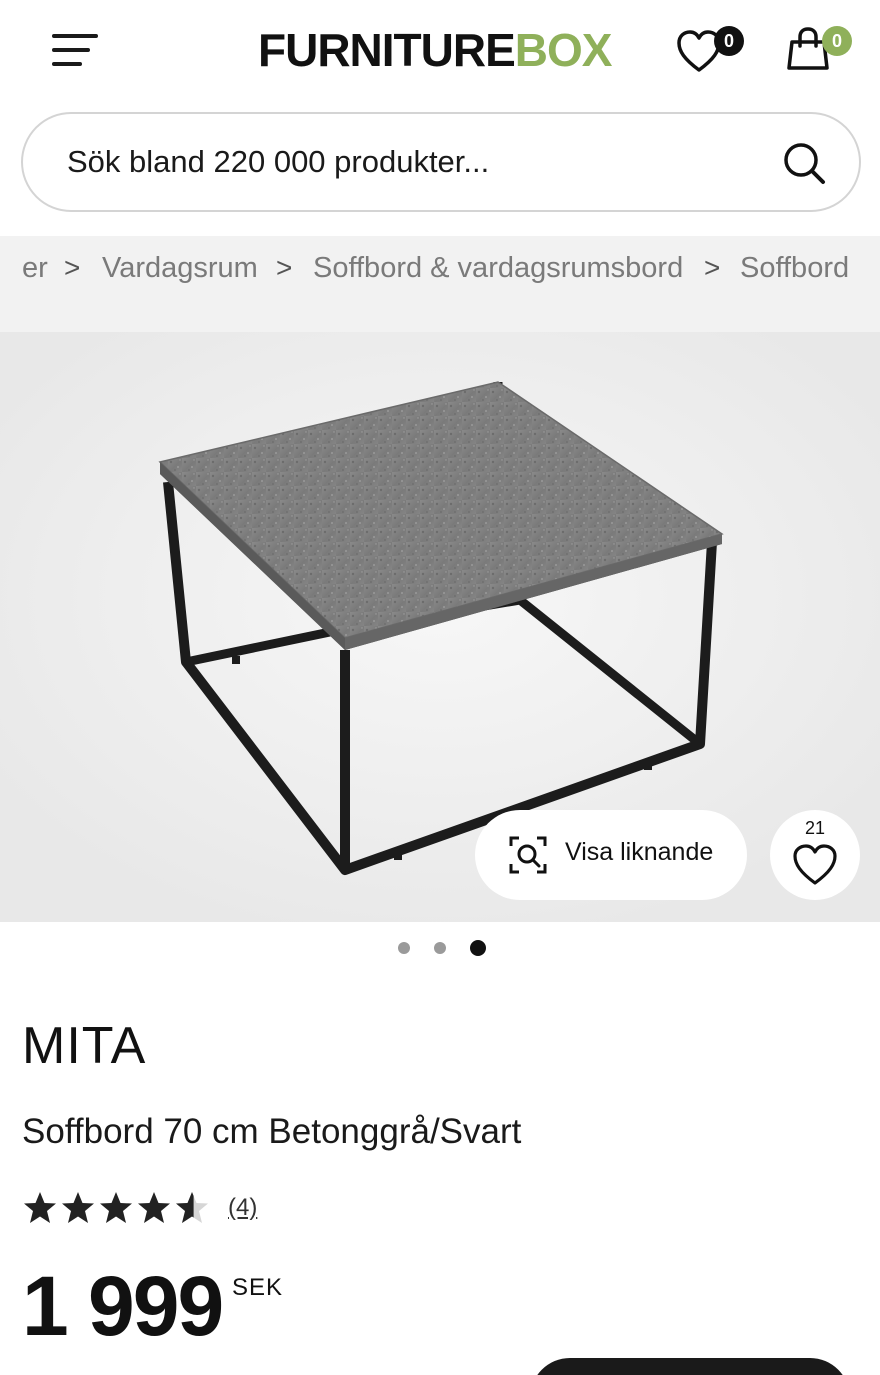  I want to click on breadcrumb-item: Vardagsrum, so click(180, 268).